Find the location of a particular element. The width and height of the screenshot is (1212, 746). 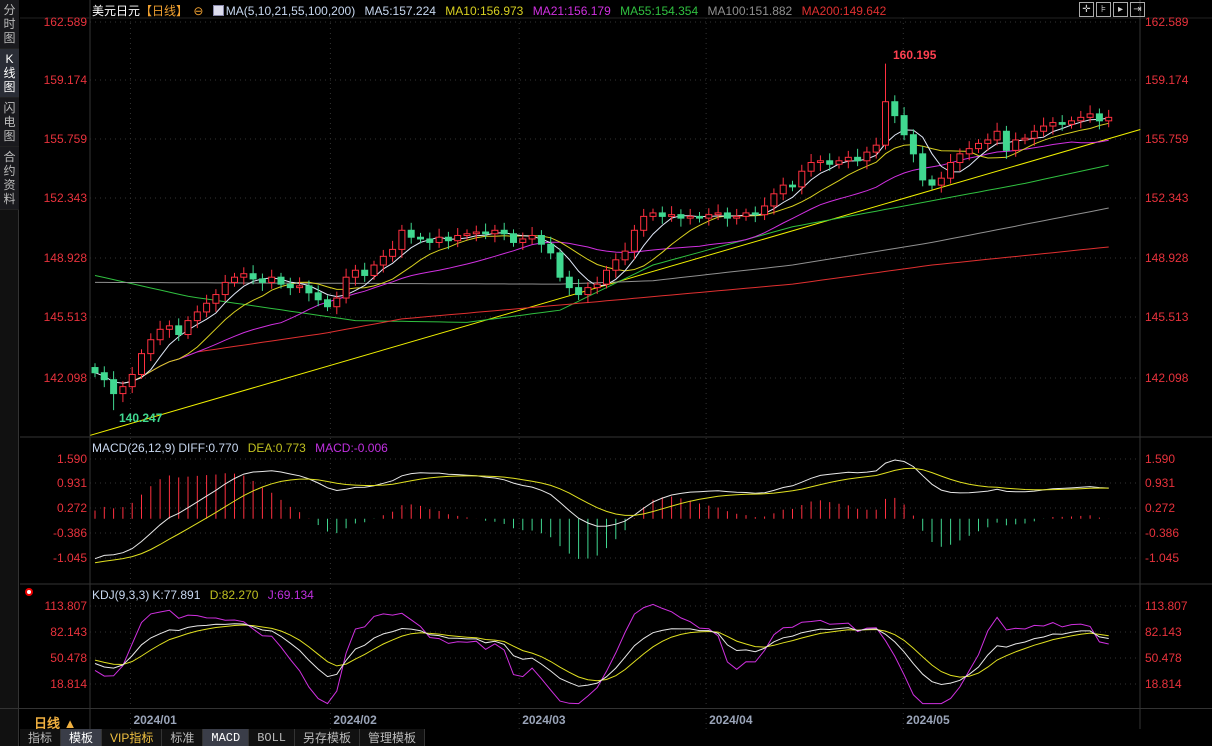

price-axis-label-left: 159.174 is located at coordinates (65, 80).